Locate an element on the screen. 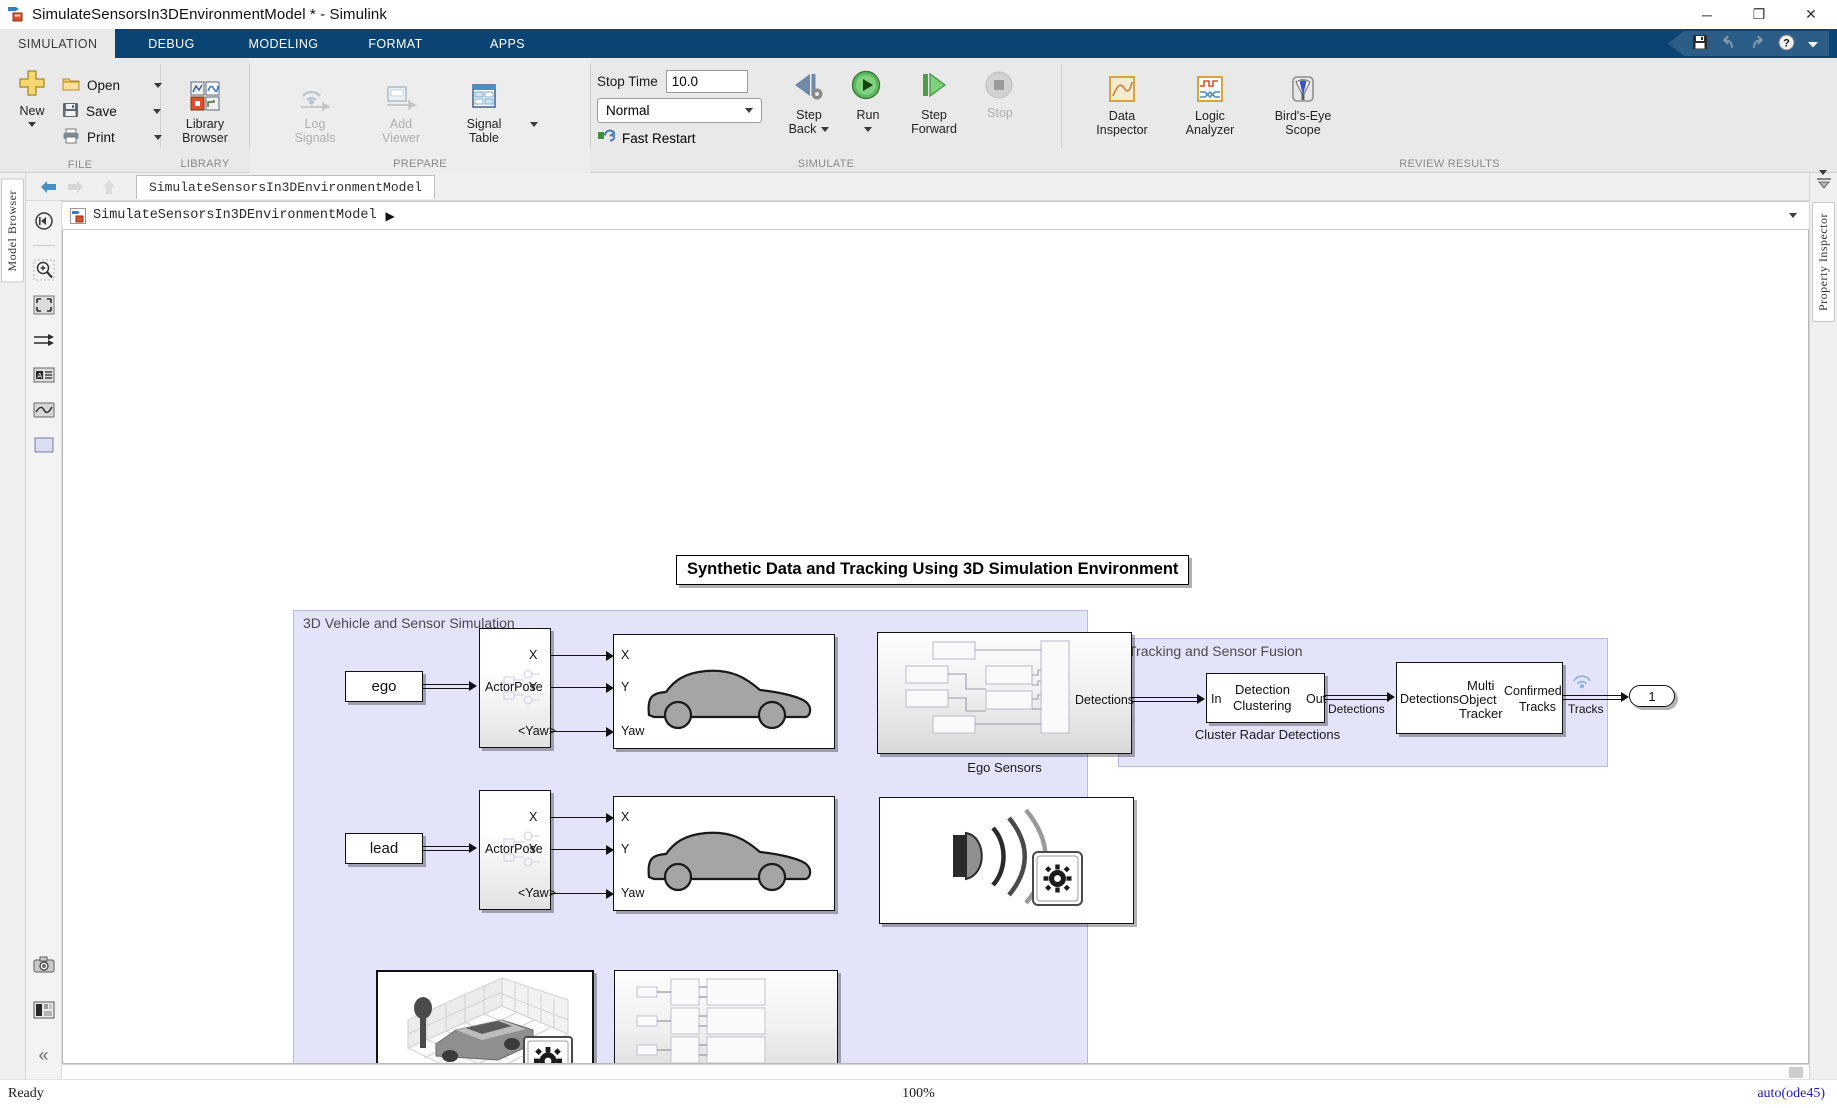  data-inspector-button: Data Inspector is located at coordinates (1122, 103).